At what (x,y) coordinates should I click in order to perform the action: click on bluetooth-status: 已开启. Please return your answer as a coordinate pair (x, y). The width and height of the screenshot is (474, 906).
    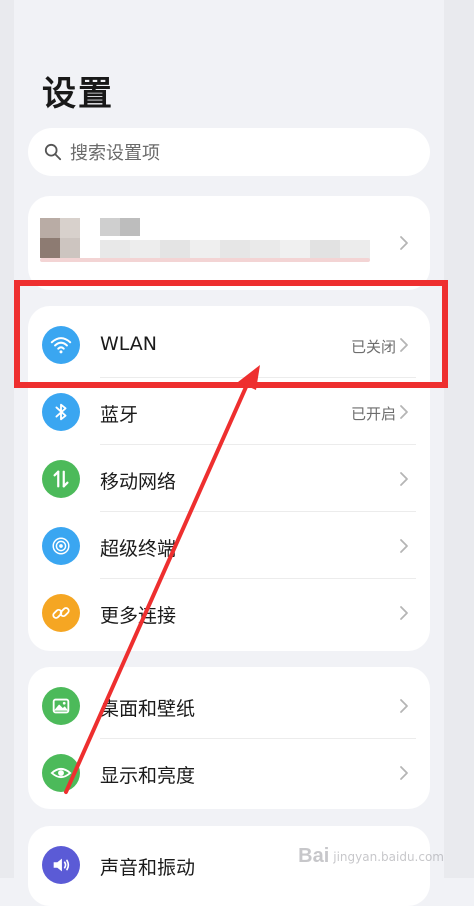
    Looking at the image, I should click on (373, 414).